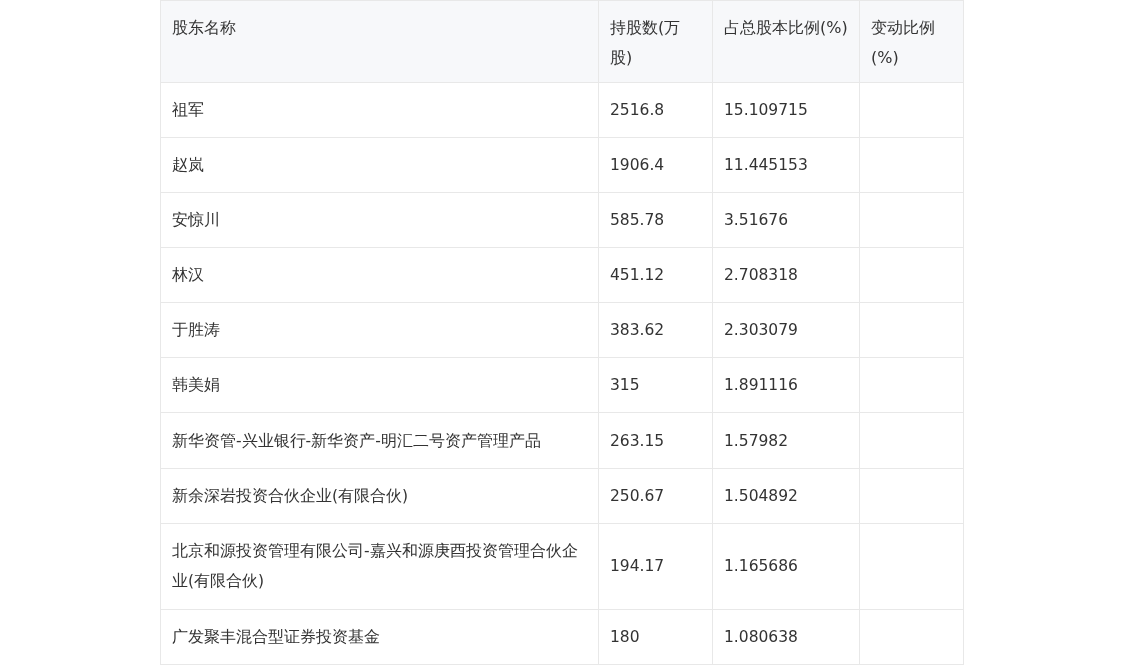  Describe the element at coordinates (379, 496) in the screenshot. I see `table-cell: 新余深岩投资合伙企业(有限合伙)` at that location.